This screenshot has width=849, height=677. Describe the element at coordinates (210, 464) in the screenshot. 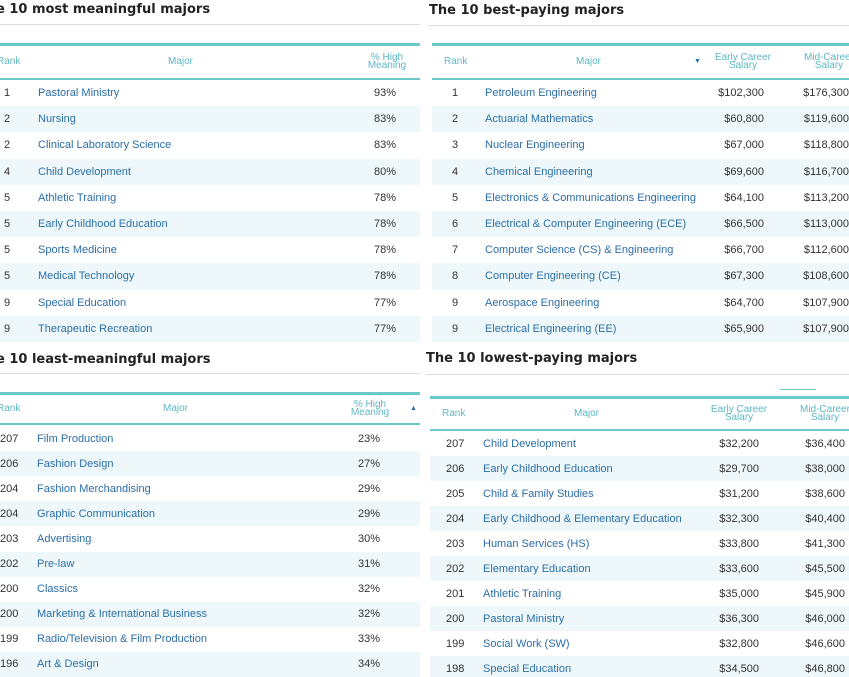

I see `table-row: 206 Fashion Design 27%` at that location.